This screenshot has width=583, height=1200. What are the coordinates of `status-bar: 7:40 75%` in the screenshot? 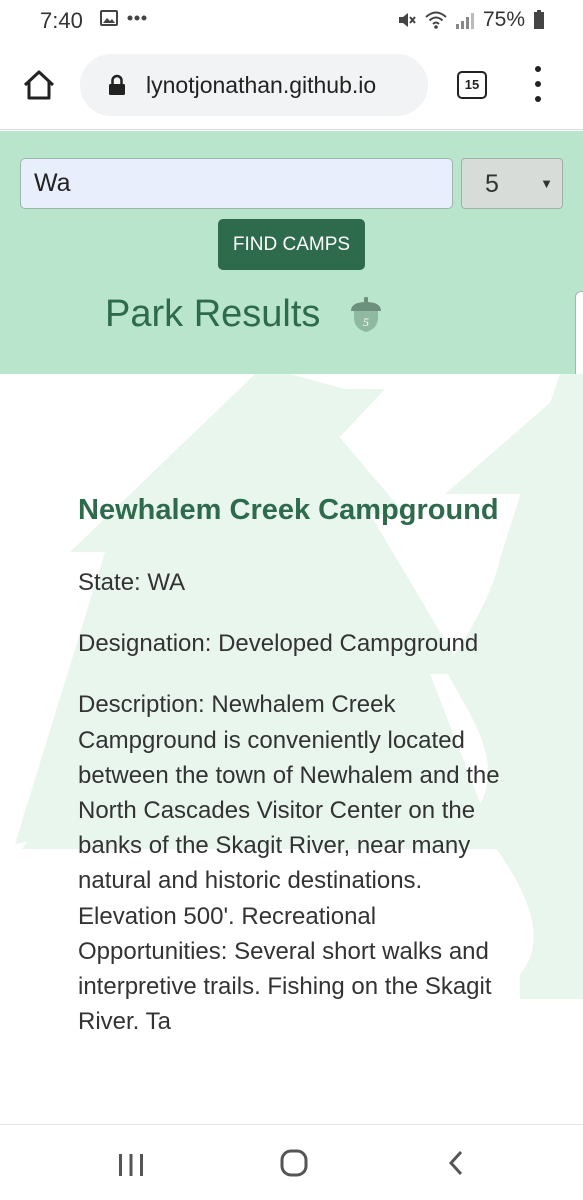 It's located at (291, 20).